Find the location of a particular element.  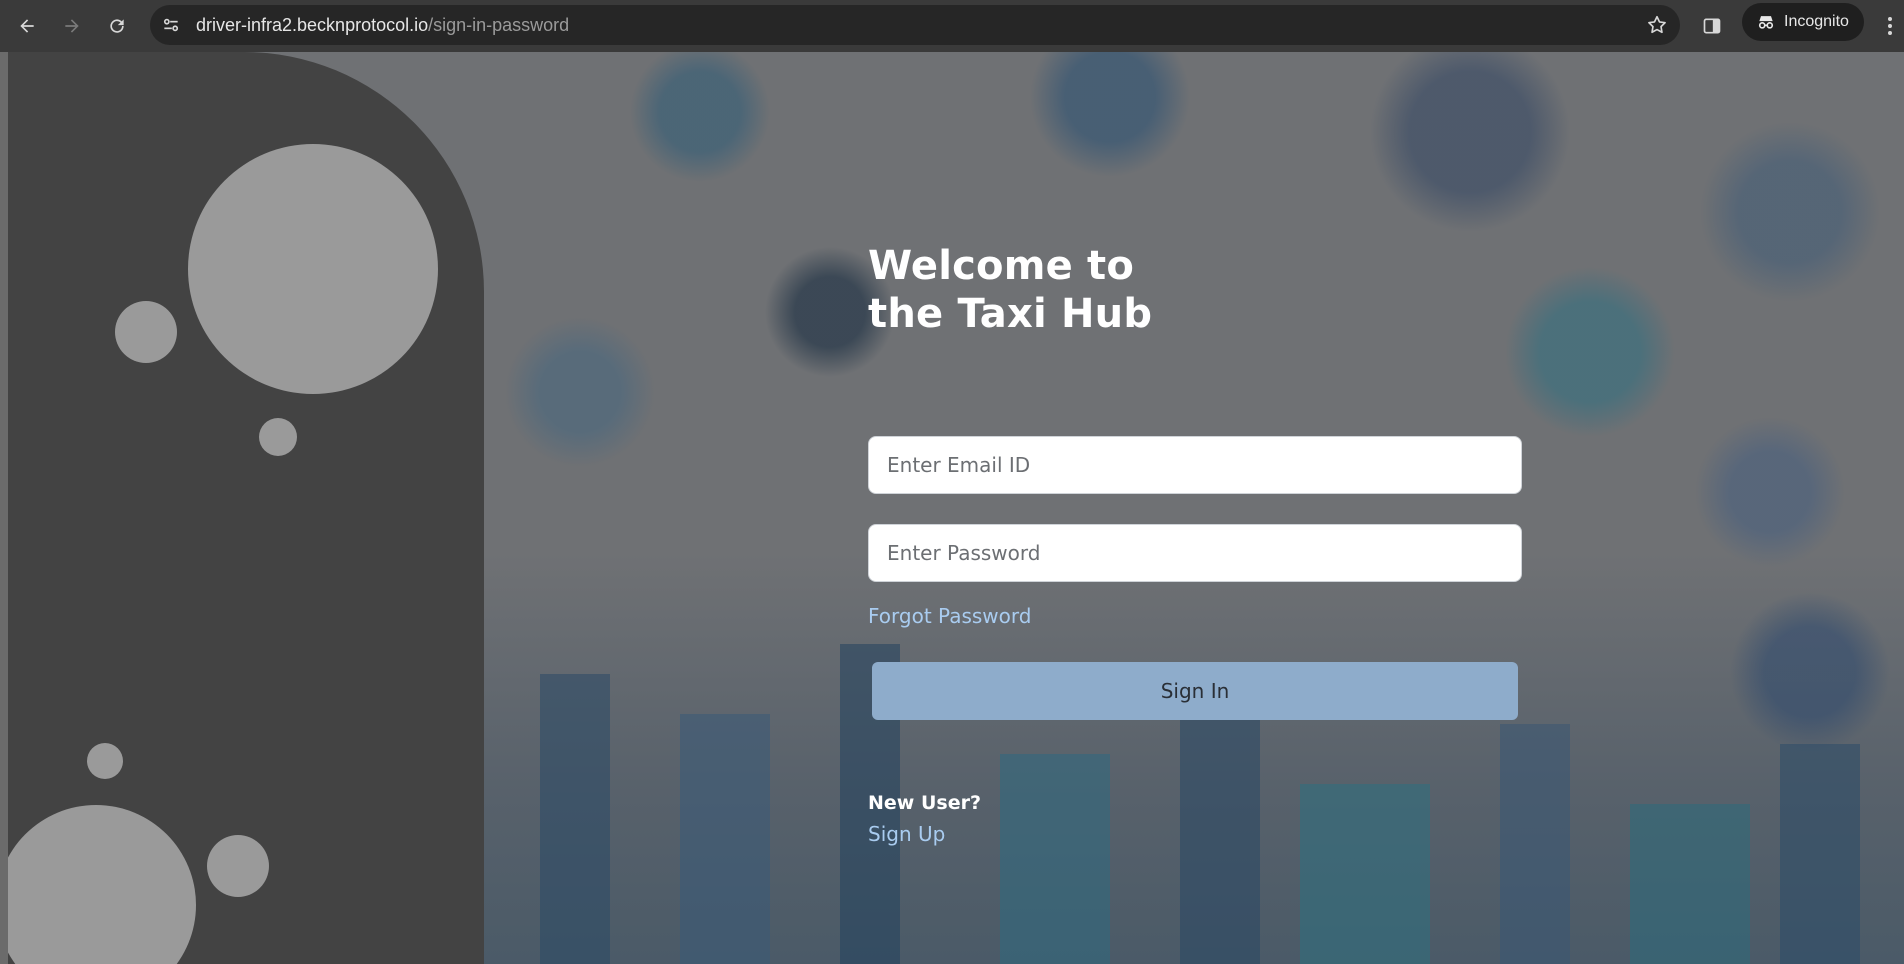

site-info-icon is located at coordinates (171, 25).